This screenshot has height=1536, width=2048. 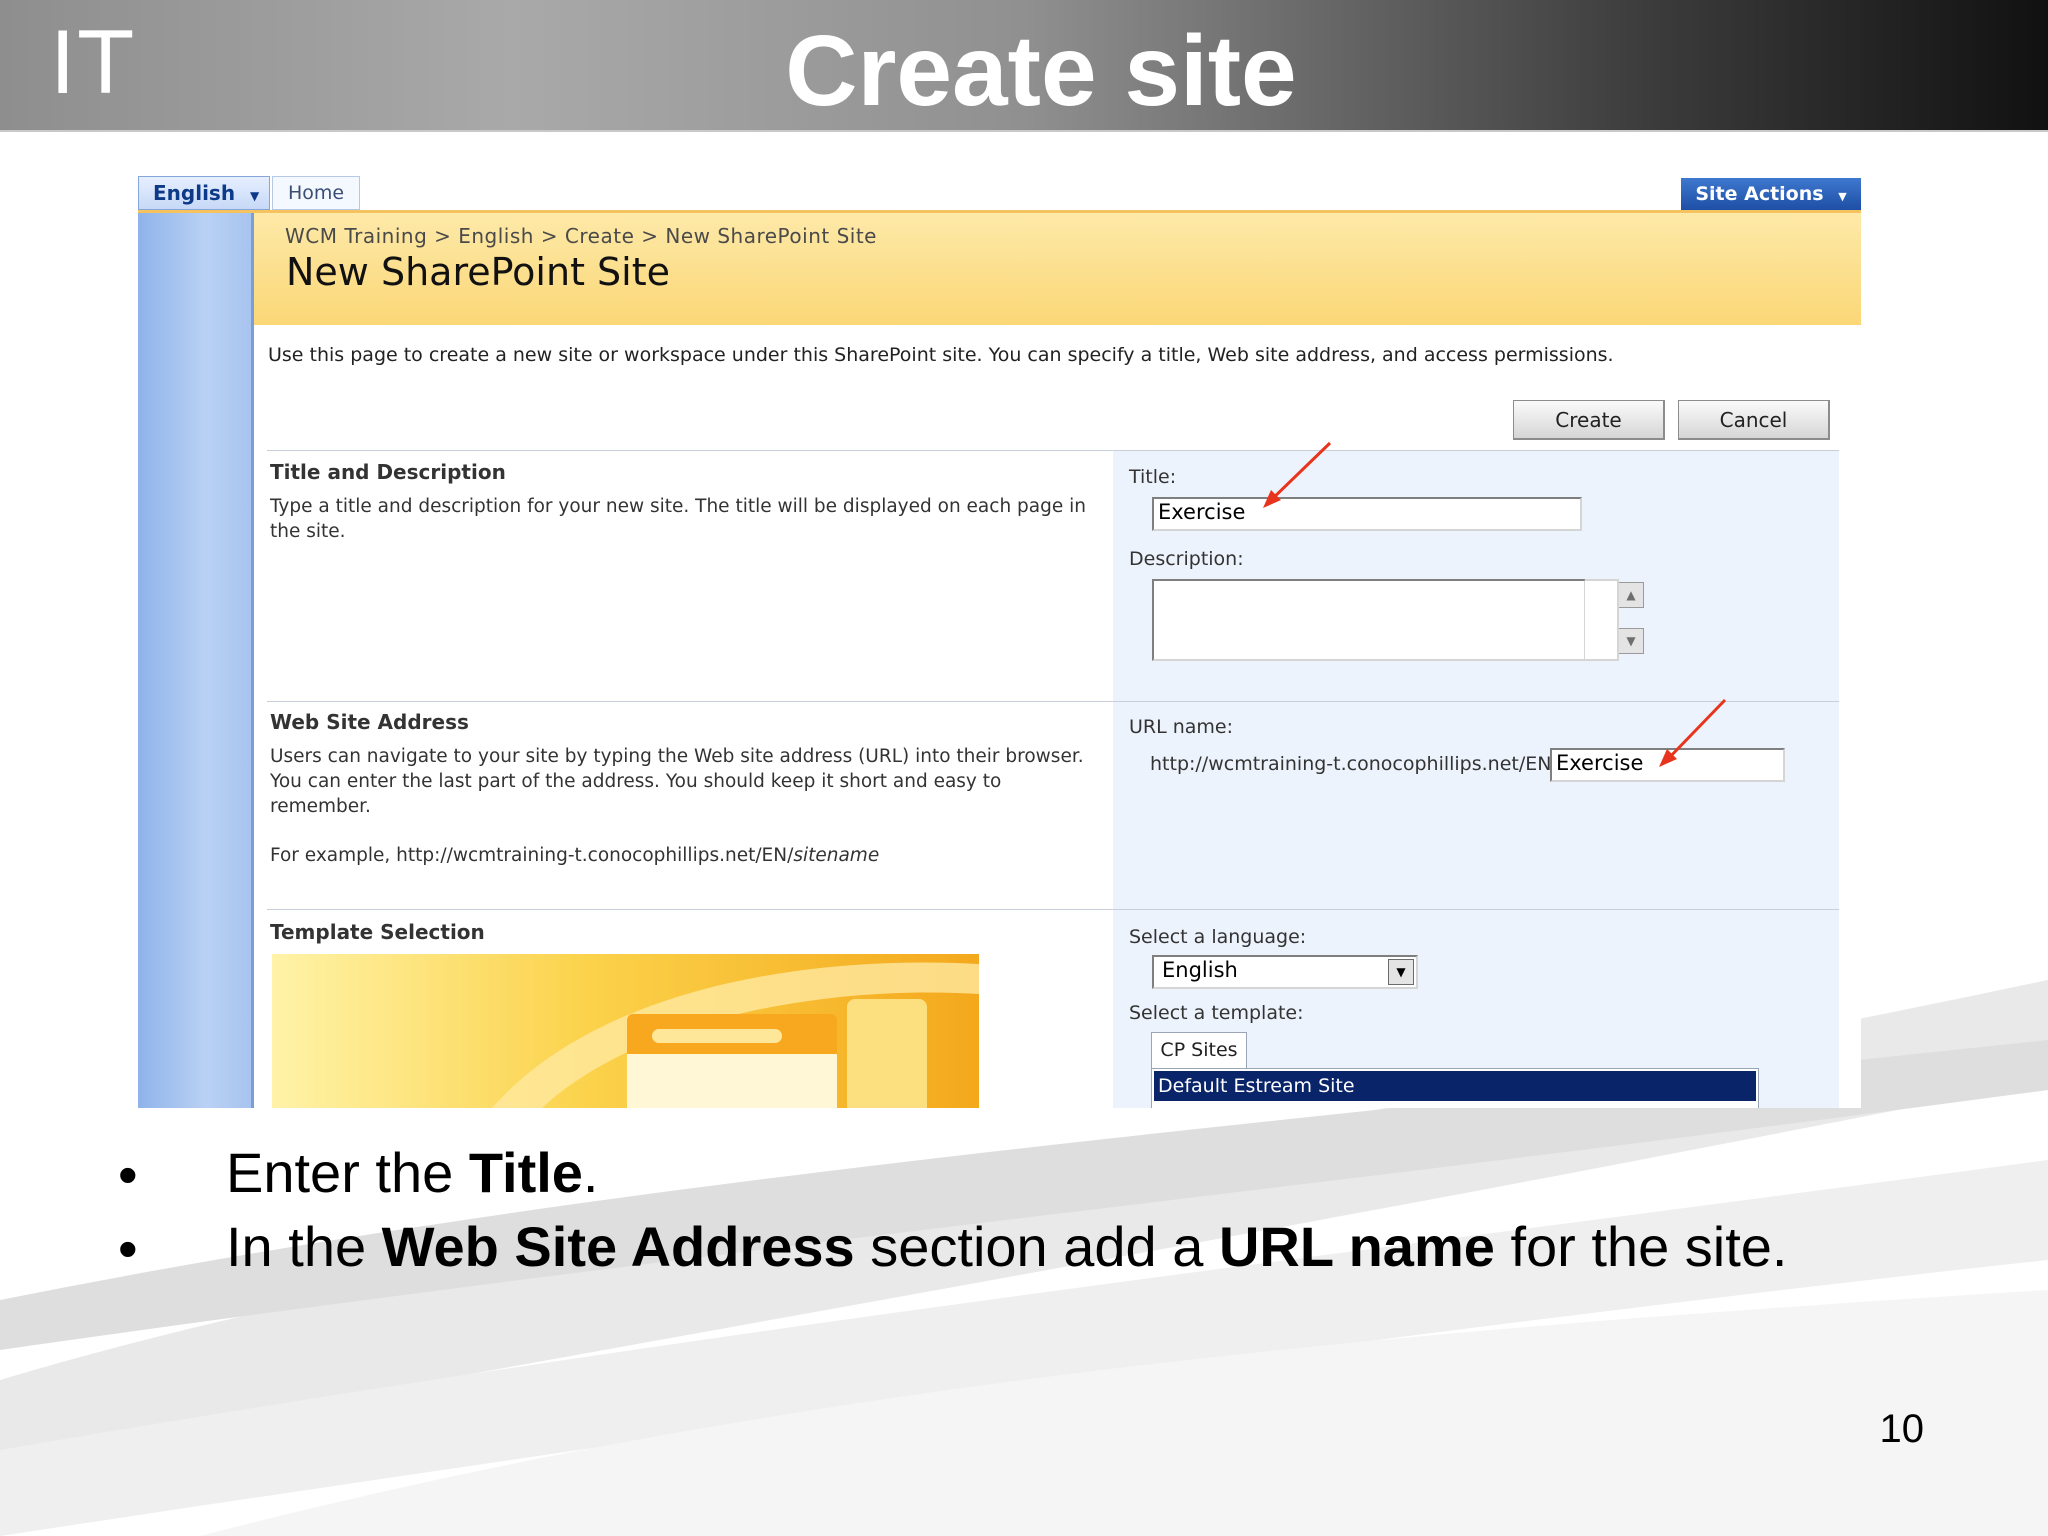 What do you see at coordinates (1216, 1013) in the screenshot?
I see `template-select-label: Select a template:` at bounding box center [1216, 1013].